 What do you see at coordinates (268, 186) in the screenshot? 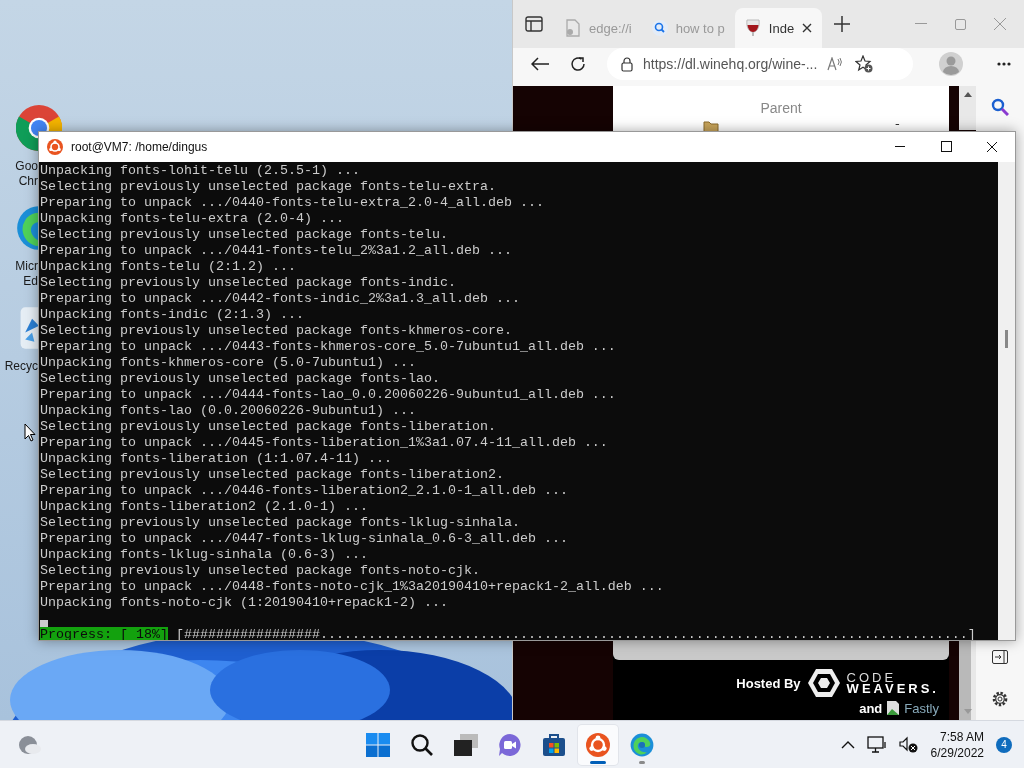
I see `terminal-line: Selecting previously unselected package fonts-telu-extra.` at bounding box center [268, 186].